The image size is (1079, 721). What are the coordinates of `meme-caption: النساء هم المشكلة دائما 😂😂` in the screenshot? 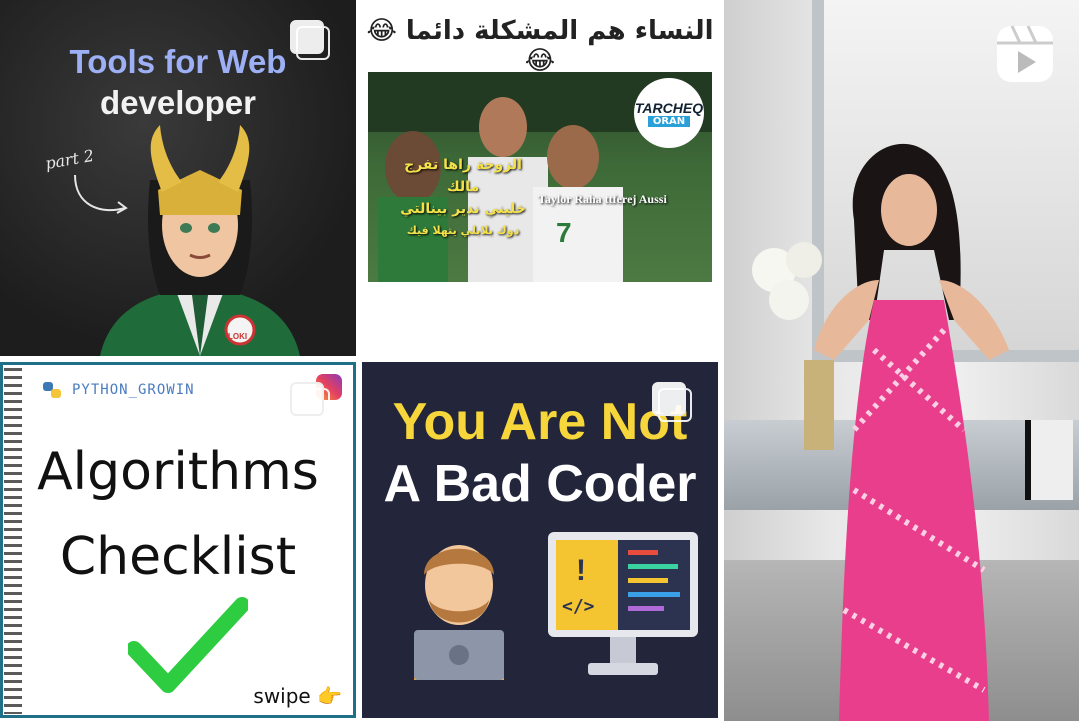 It's located at (540, 46).